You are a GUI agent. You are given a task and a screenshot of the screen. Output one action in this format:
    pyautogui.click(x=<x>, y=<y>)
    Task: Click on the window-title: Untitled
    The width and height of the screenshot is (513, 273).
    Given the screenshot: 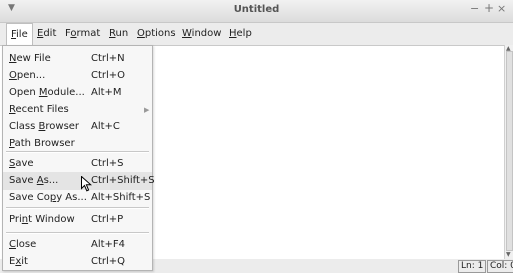 What is the action you would take?
    pyautogui.click(x=256, y=9)
    